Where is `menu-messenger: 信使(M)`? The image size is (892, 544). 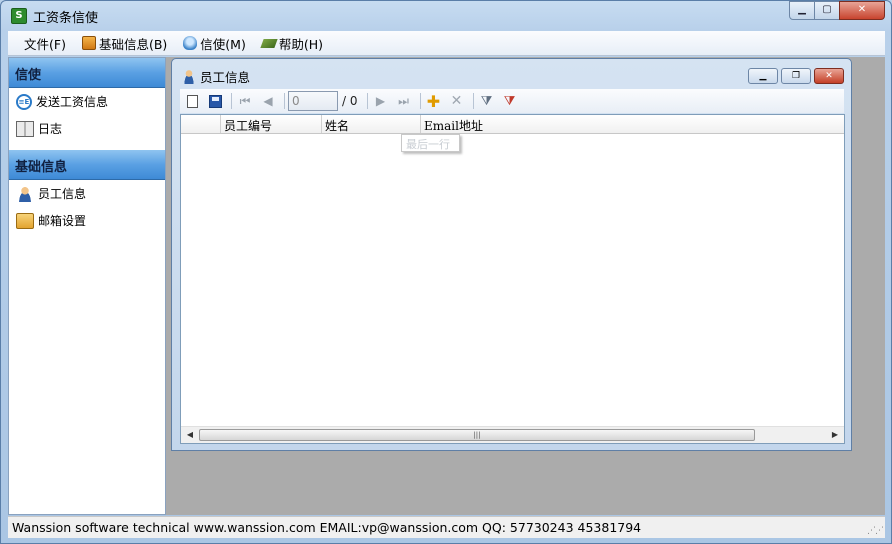 menu-messenger: 信使(M) is located at coordinates (214, 43).